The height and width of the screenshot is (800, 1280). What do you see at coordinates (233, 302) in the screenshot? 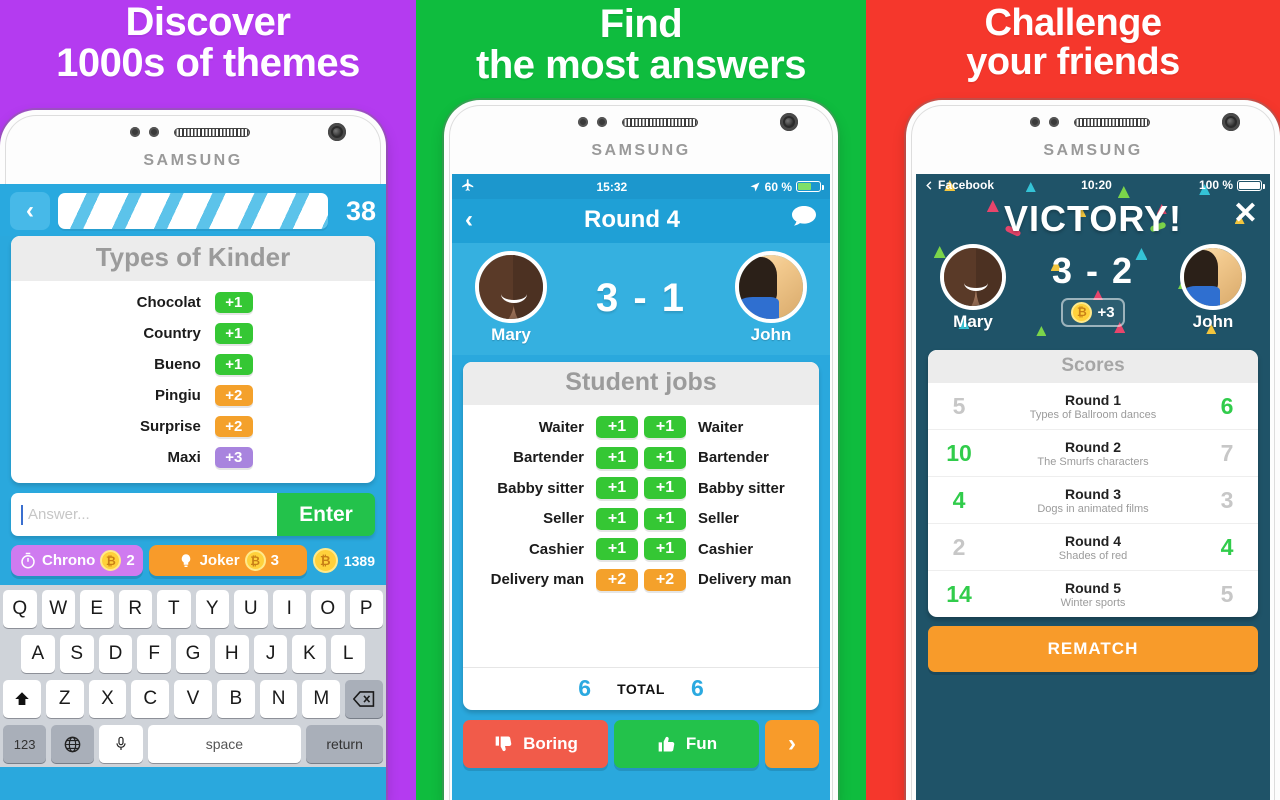
I see `answer-points-badge: +1` at bounding box center [233, 302].